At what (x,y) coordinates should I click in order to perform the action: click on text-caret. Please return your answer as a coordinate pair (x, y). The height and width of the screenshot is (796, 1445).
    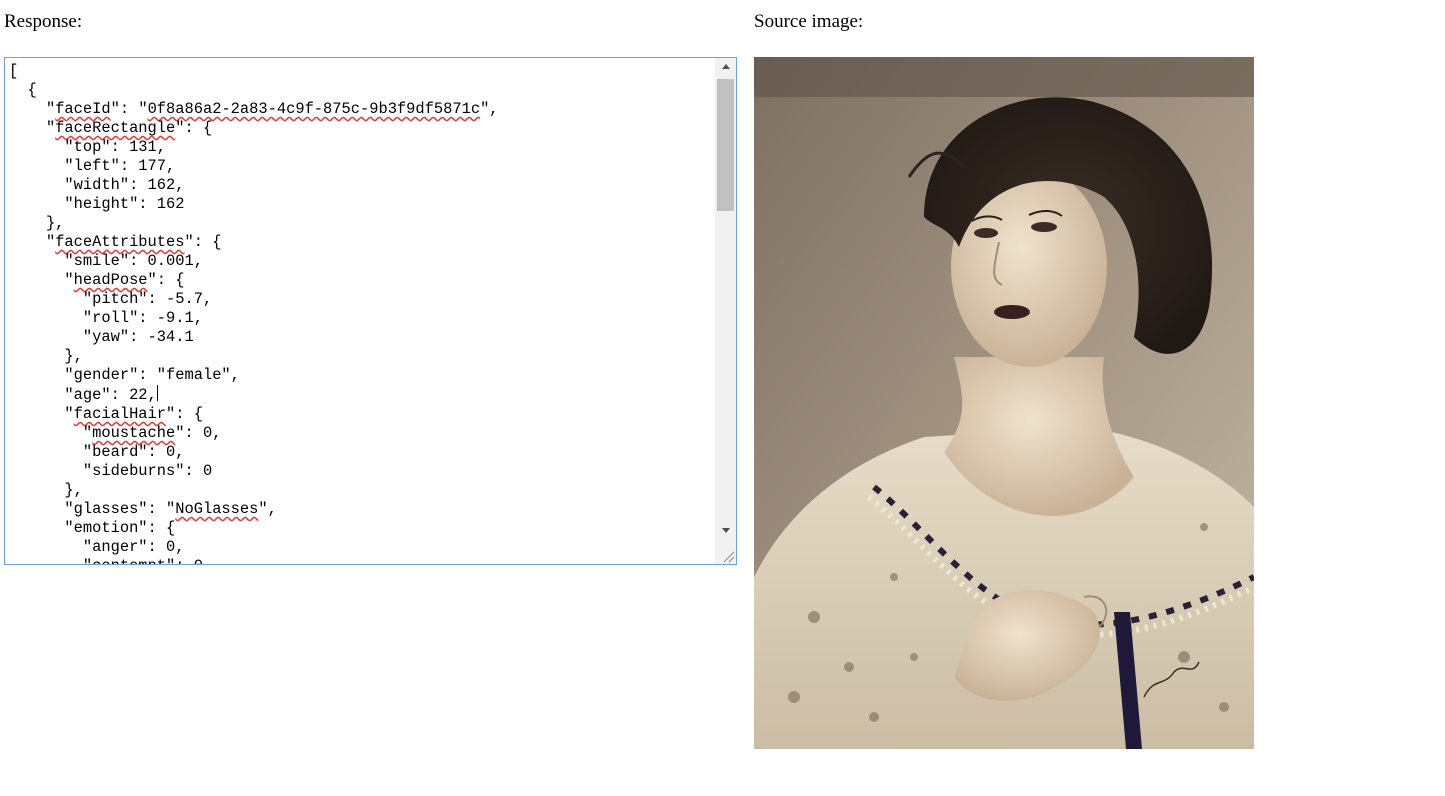
    Looking at the image, I should click on (157, 393).